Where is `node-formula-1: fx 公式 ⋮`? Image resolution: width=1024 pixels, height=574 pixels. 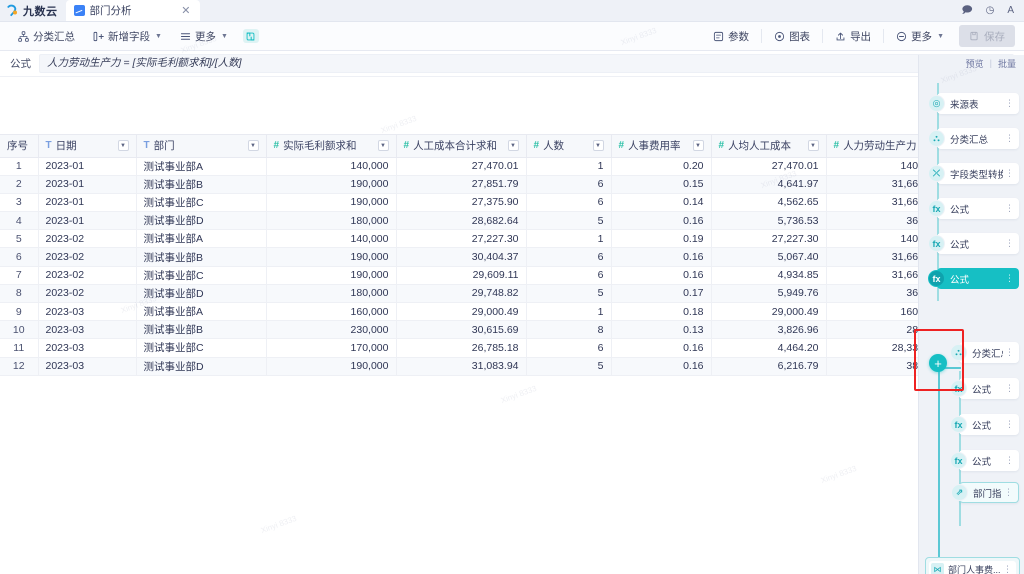 node-formula-1: fx 公式 ⋮ is located at coordinates (973, 208).